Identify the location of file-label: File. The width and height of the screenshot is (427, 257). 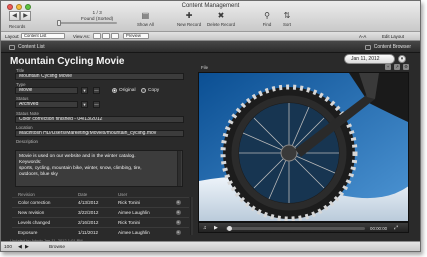
(205, 67).